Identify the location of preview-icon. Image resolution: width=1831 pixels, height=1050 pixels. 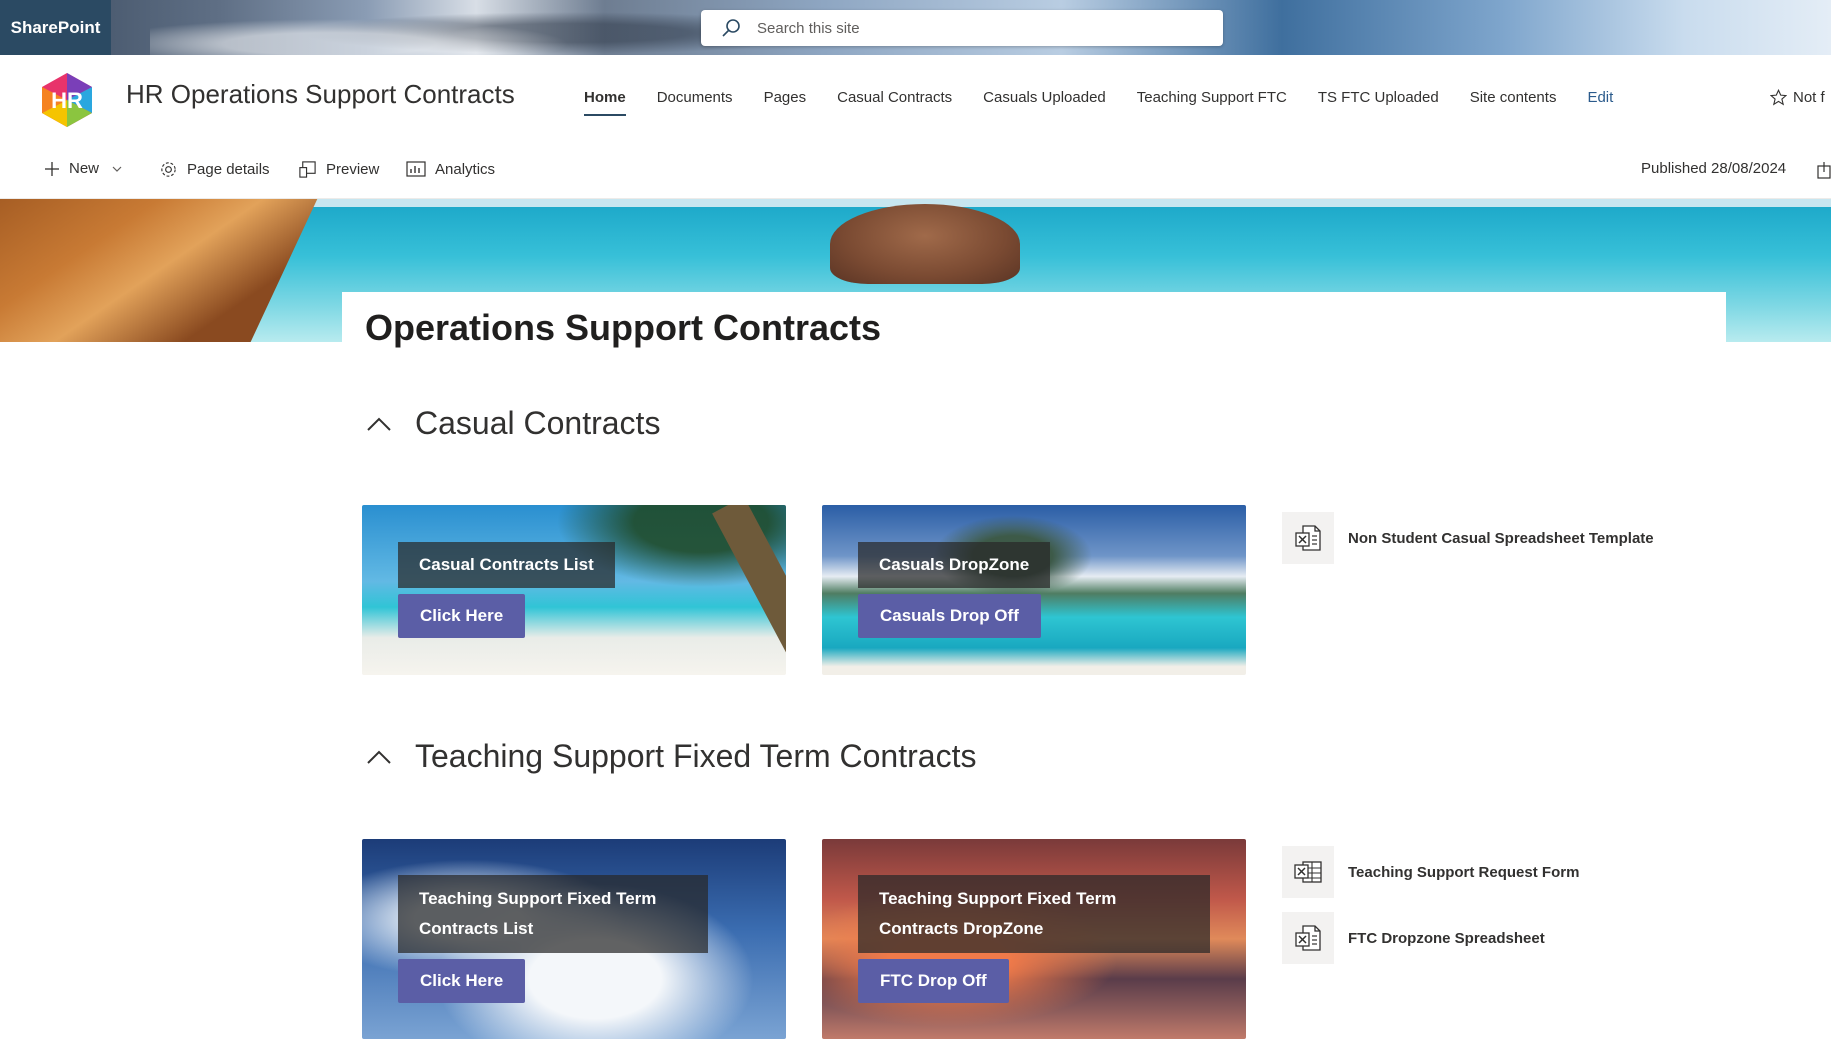
(307, 169).